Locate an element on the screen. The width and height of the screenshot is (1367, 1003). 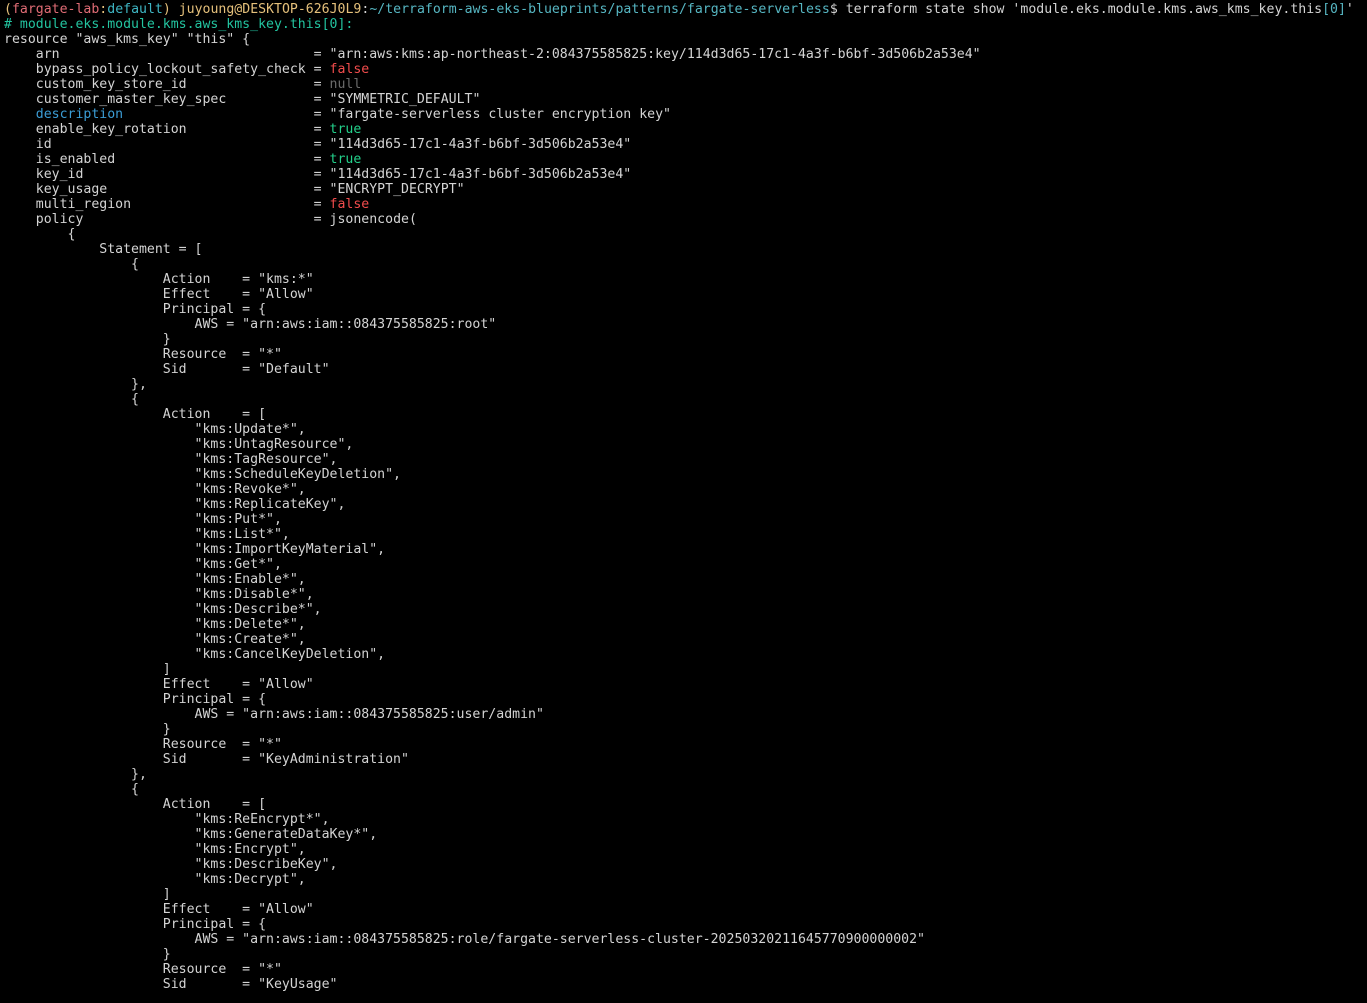
policy-line: "kms:Encrypt", is located at coordinates (155, 849).